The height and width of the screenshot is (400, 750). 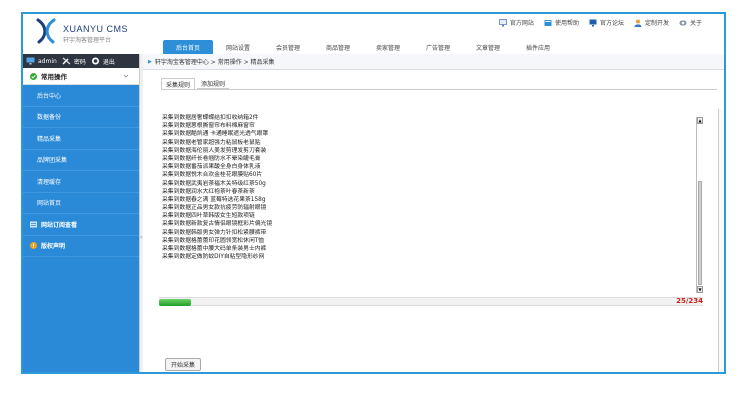 I want to click on content-scrollbar, so click(x=721, y=240).